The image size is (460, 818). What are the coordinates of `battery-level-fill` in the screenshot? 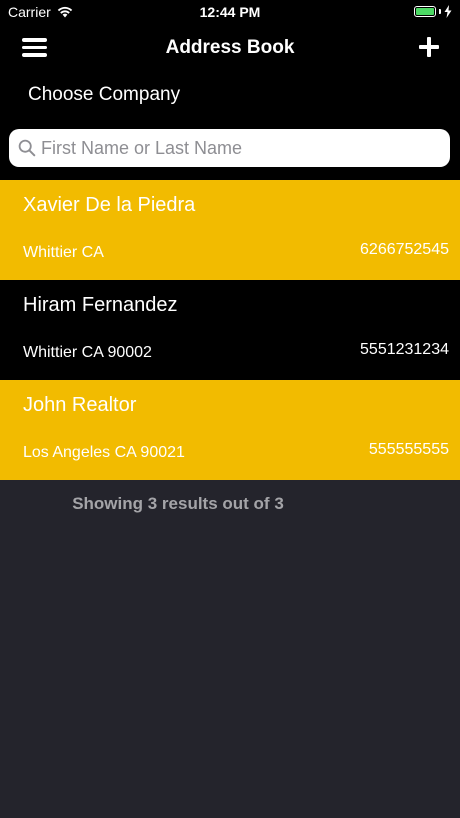 It's located at (425, 11).